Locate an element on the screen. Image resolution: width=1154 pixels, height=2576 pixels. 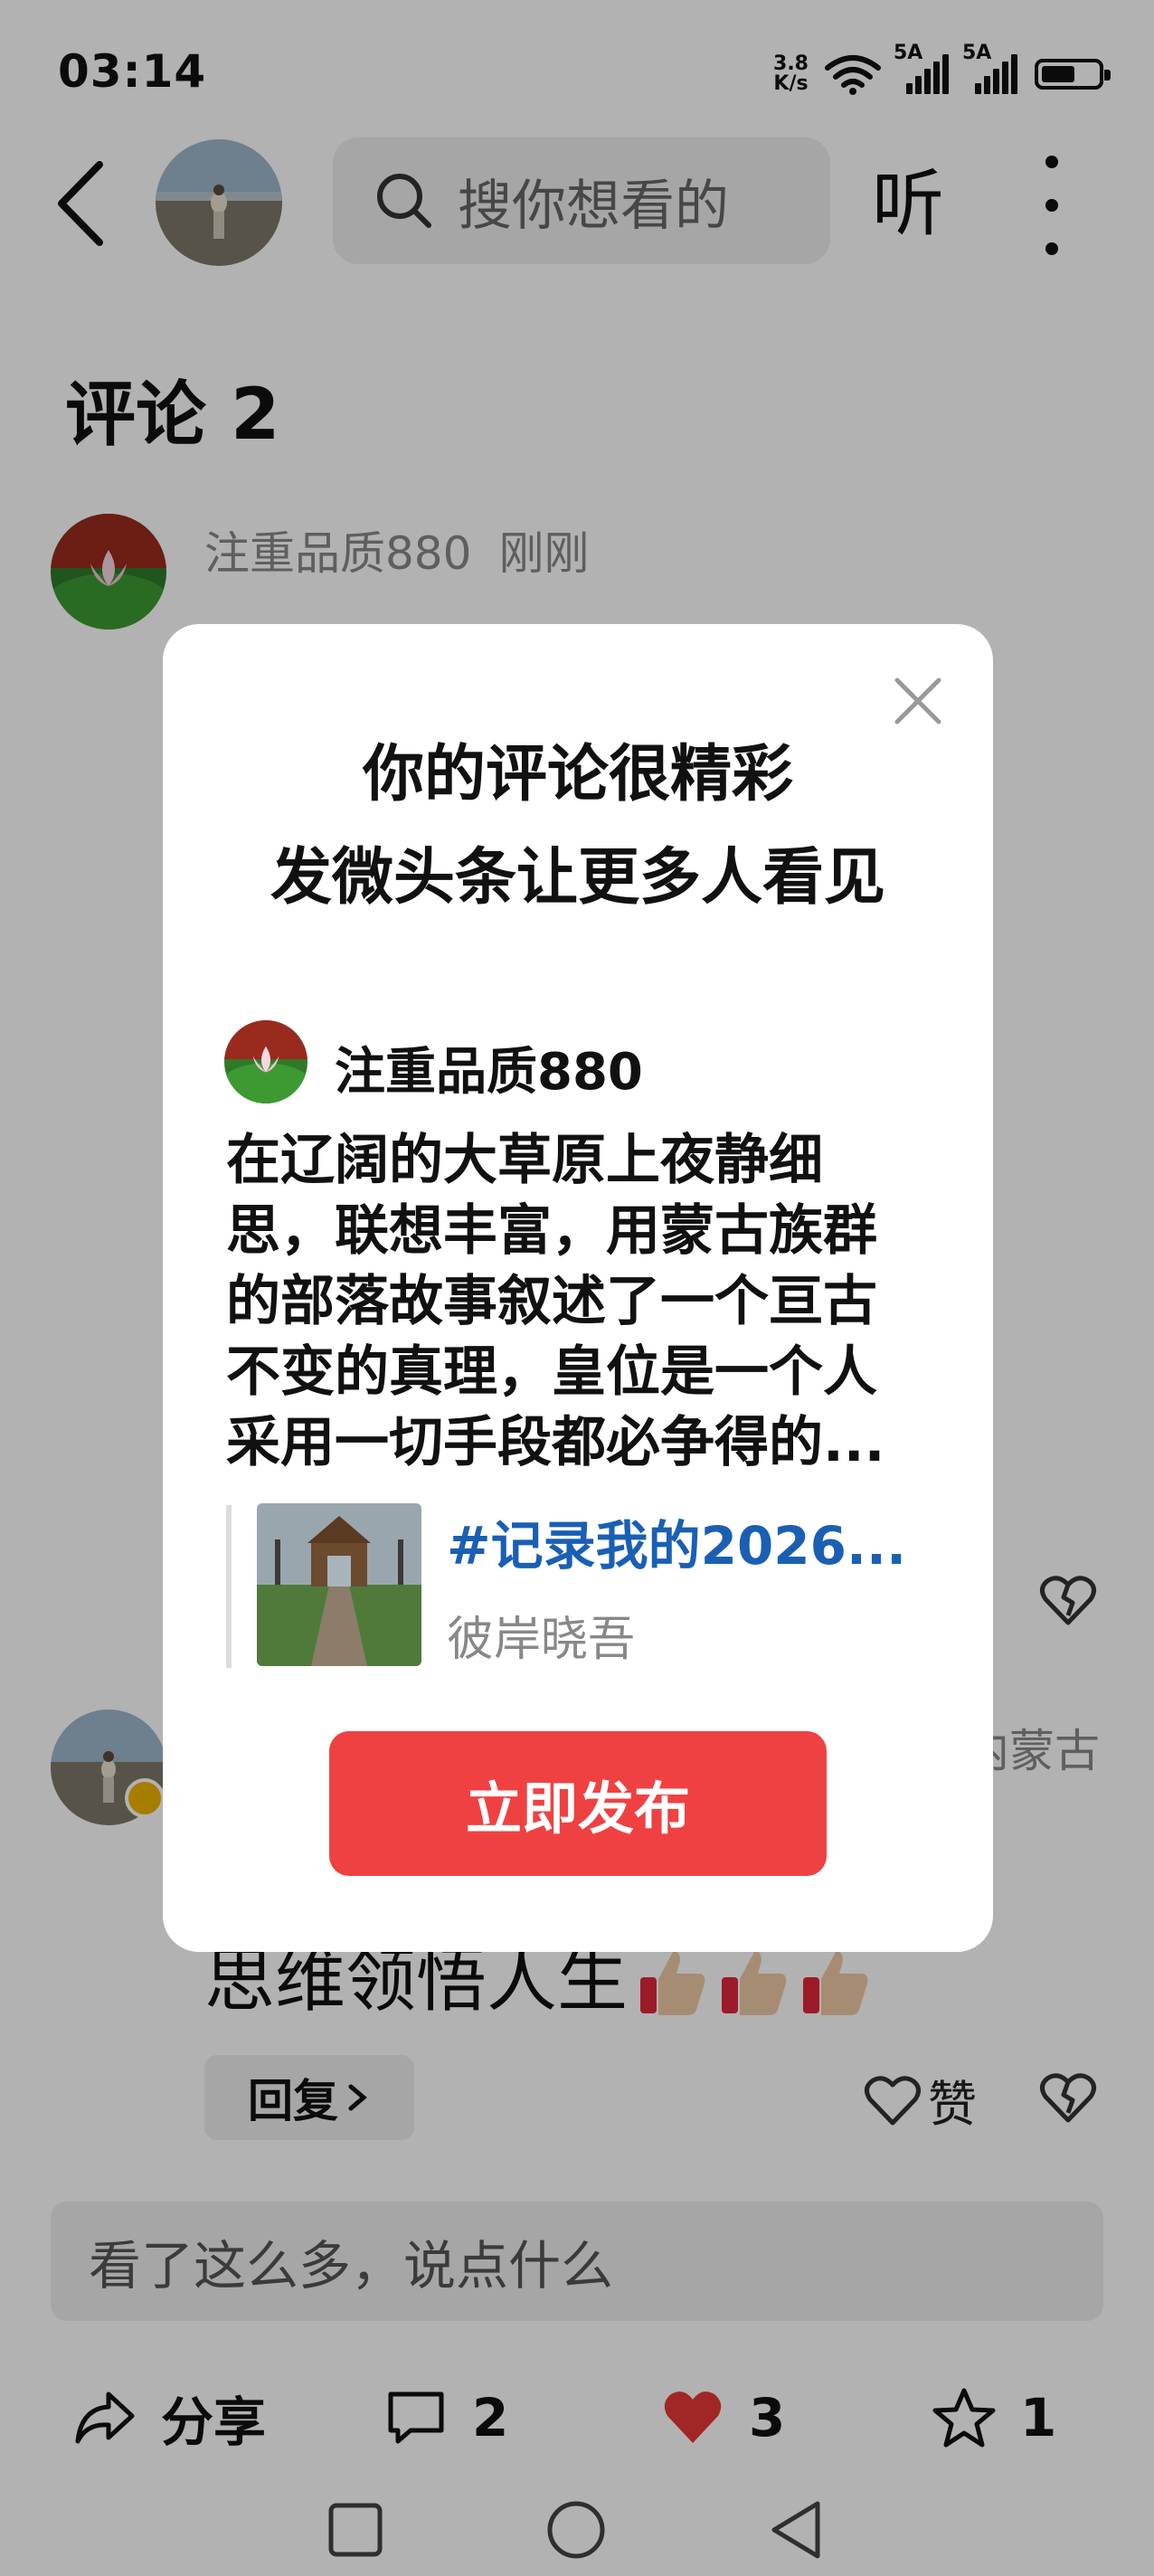
quote-thumbnail is located at coordinates (339, 1584).